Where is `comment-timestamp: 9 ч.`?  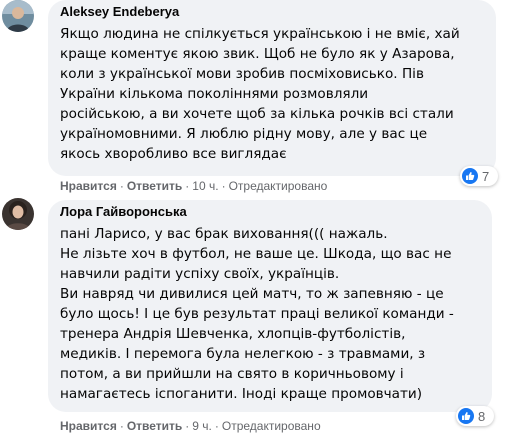 comment-timestamp: 9 ч. is located at coordinates (202, 426).